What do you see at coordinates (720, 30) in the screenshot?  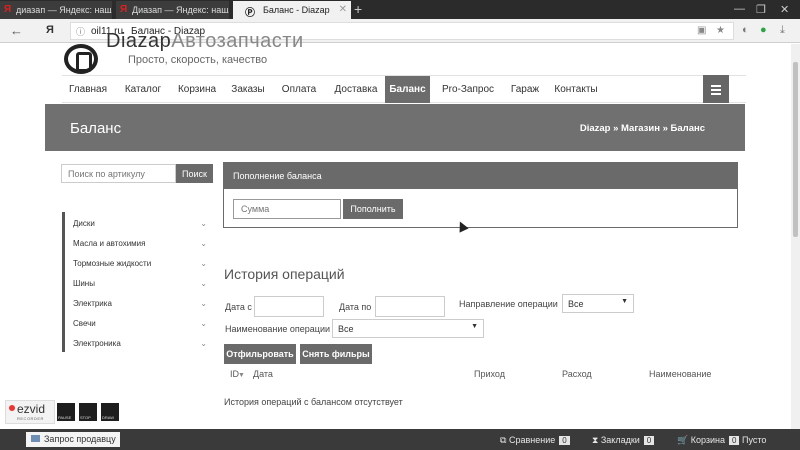 I see `bookmark-star-icon: ★` at bounding box center [720, 30].